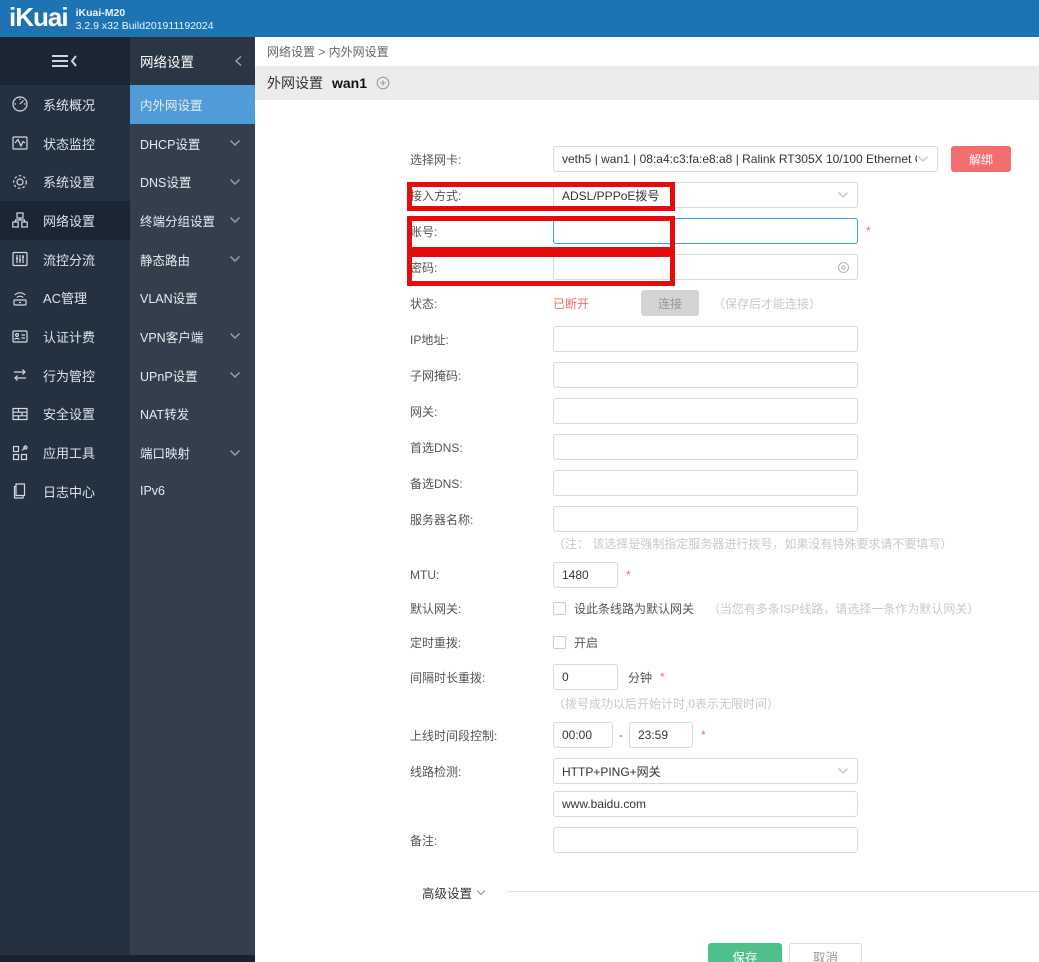 Image resolution: width=1039 pixels, height=962 pixels. Describe the element at coordinates (238, 61) in the screenshot. I see `collapse-left-icon` at that location.